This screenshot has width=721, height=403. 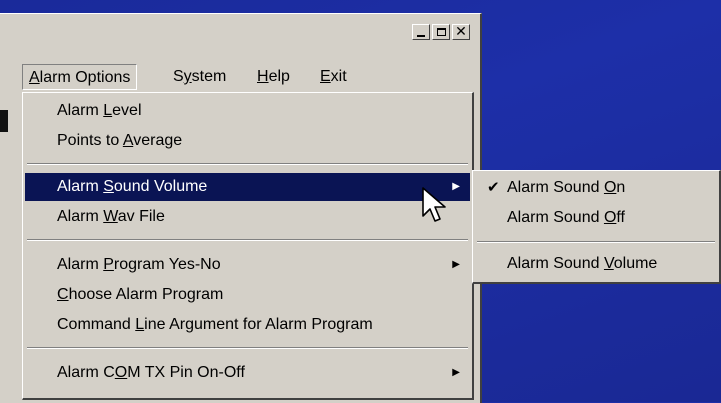 I want to click on item-label-post: hoose Alarm Program, so click(x=146, y=294).